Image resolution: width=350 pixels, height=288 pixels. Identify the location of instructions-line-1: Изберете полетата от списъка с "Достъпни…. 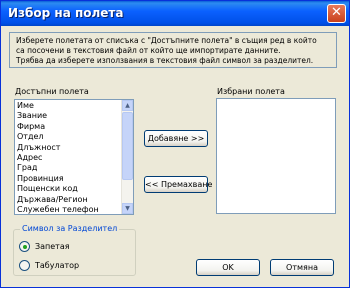
(166, 40).